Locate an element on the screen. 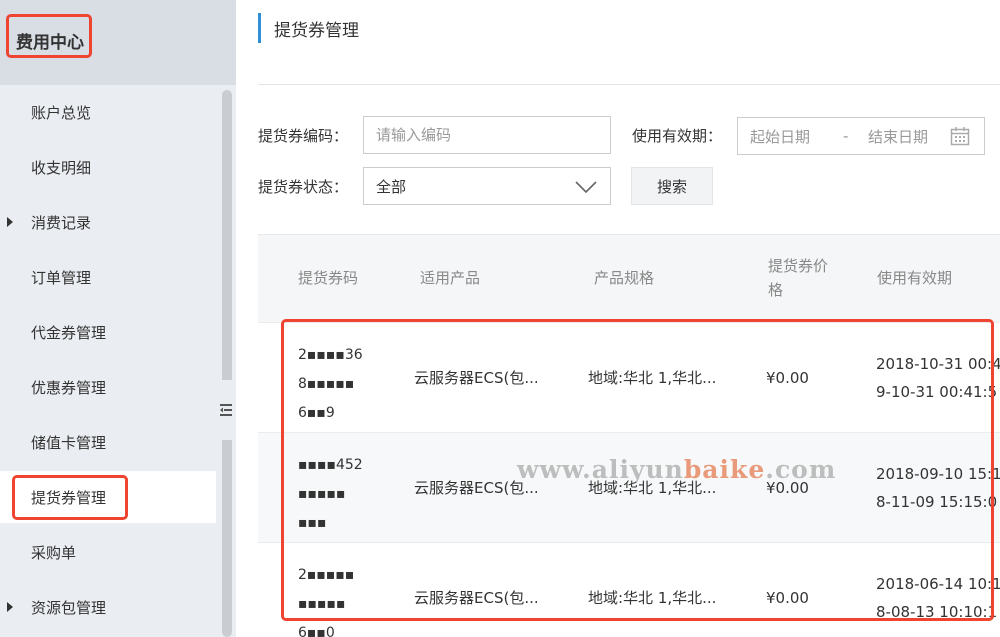 The height and width of the screenshot is (637, 1000). voucher-code: 2▪▪▪▪36 8▪▪▪▪▪ 6▪▪9 is located at coordinates (330, 384).